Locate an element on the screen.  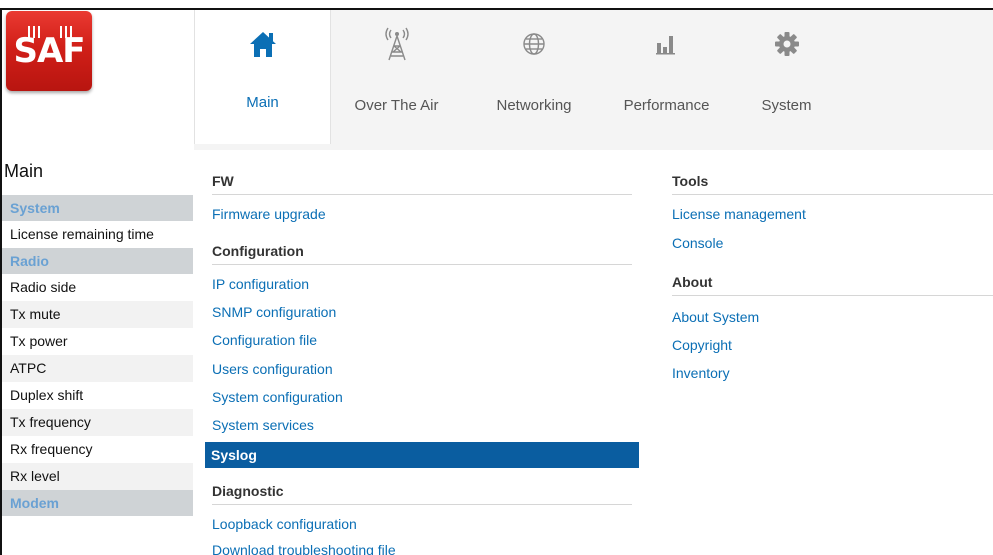
menu-heading-about: About is located at coordinates (832, 285).